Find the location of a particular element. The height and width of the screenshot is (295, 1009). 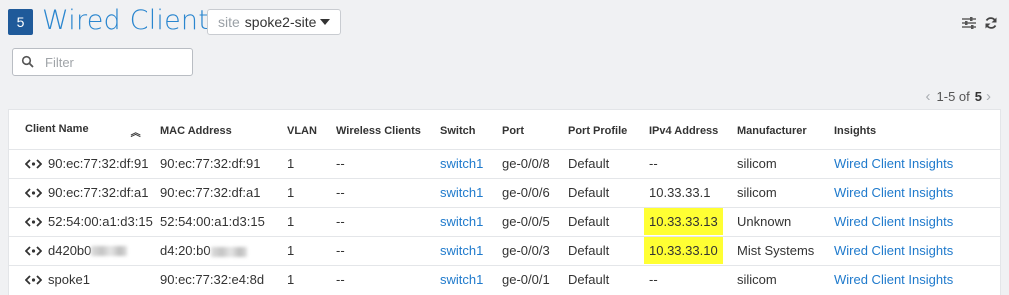

client-name: 52:54:00:a1:d3:15 is located at coordinates (100, 221).